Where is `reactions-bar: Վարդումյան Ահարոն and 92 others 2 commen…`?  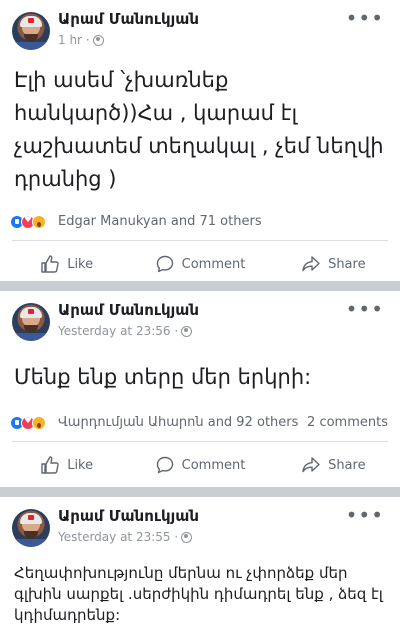 reactions-bar: Վարդումյան Ահարոն and 92 others 2 commen… is located at coordinates (200, 424).